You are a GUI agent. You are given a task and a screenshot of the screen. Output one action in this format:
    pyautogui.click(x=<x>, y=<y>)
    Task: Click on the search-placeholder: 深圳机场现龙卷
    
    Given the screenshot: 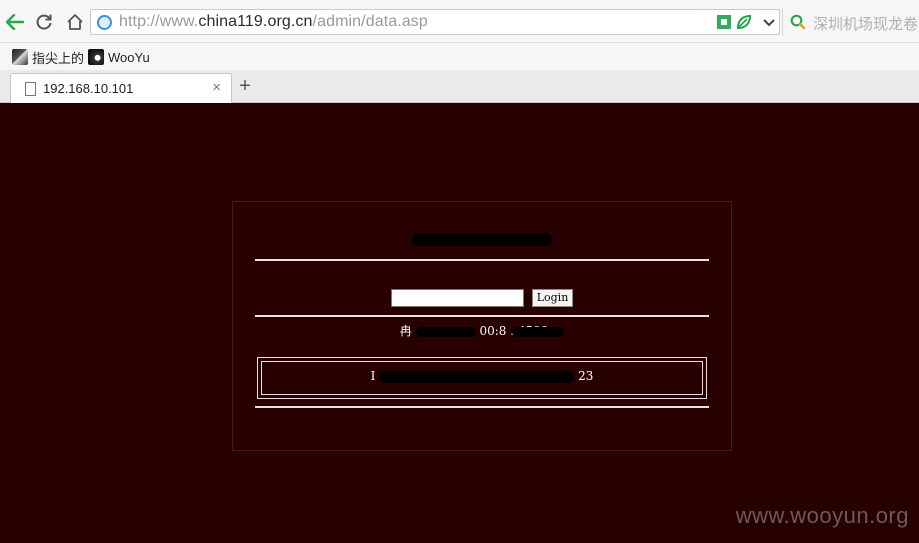 What is the action you would take?
    pyautogui.click(x=865, y=23)
    